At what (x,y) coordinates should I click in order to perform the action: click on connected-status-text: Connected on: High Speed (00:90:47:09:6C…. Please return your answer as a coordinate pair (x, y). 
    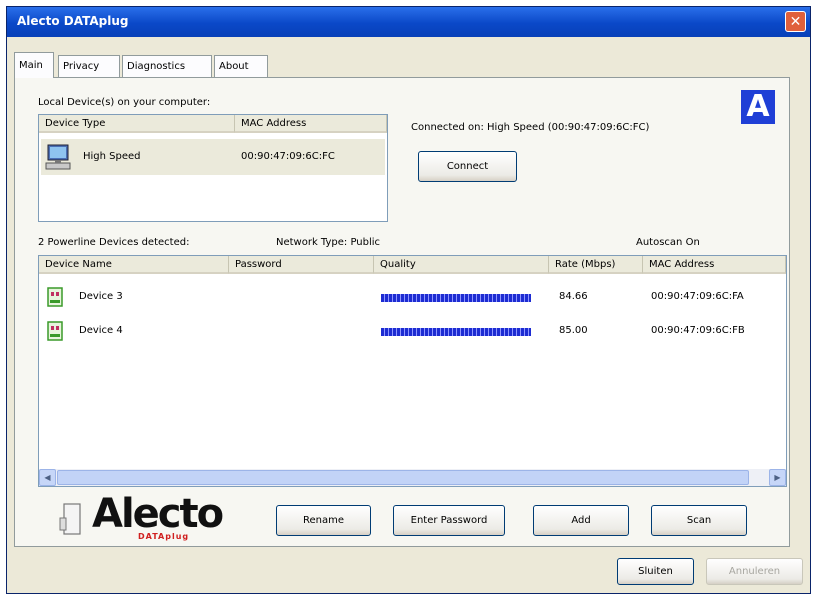
    Looking at the image, I should click on (530, 127).